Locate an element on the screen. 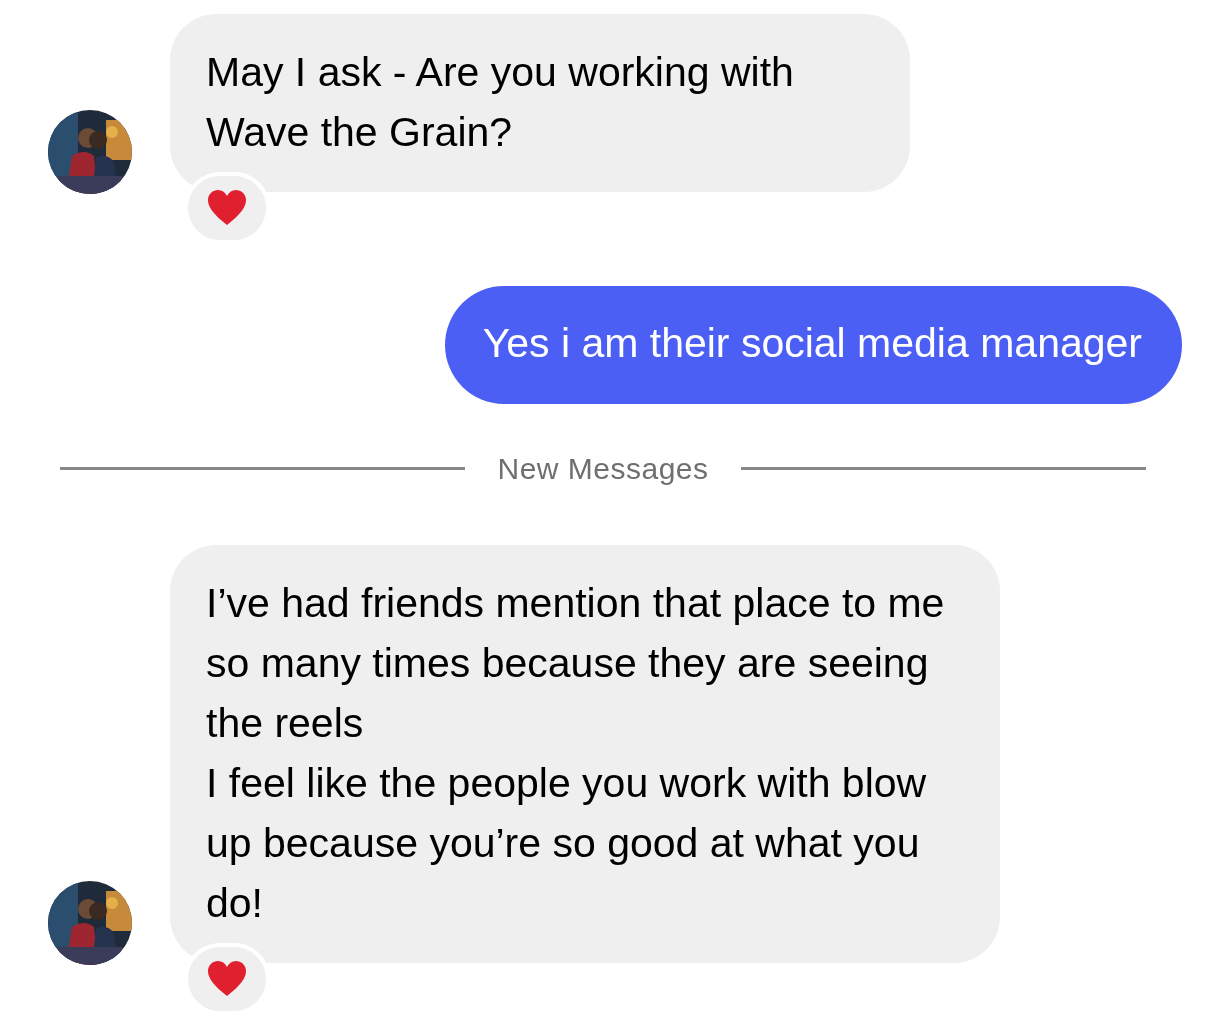 Image resolution: width=1206 pixels, height=1024 pixels. message-text: I’ve had friends mention that place to me so many times because they are seeing the reels is located at coordinates (576, 663).